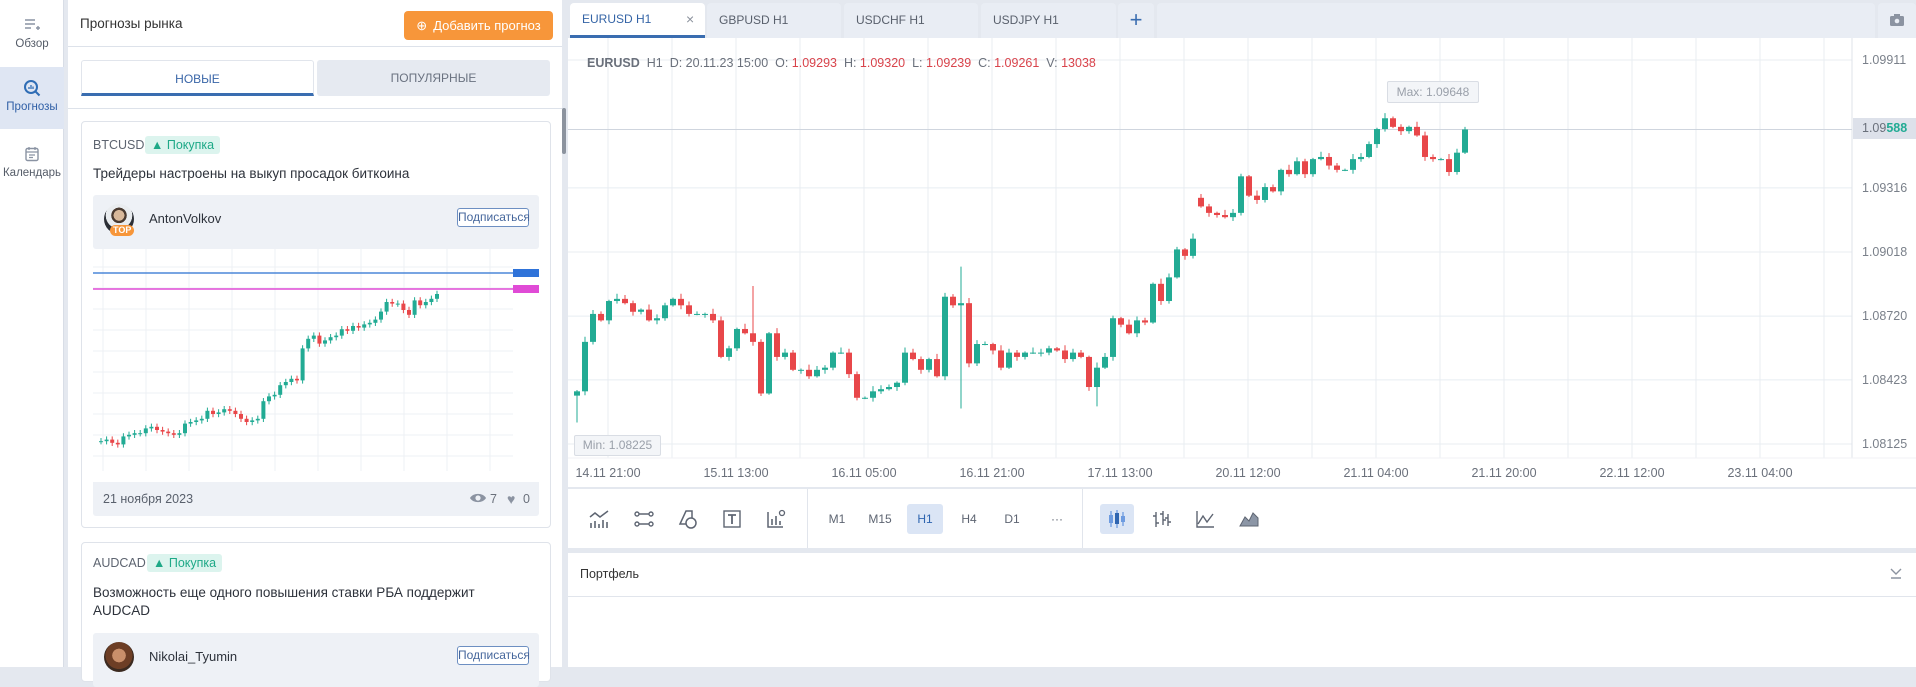  Describe the element at coordinates (1896, 573) in the screenshot. I see `chevron-down-icon` at that location.